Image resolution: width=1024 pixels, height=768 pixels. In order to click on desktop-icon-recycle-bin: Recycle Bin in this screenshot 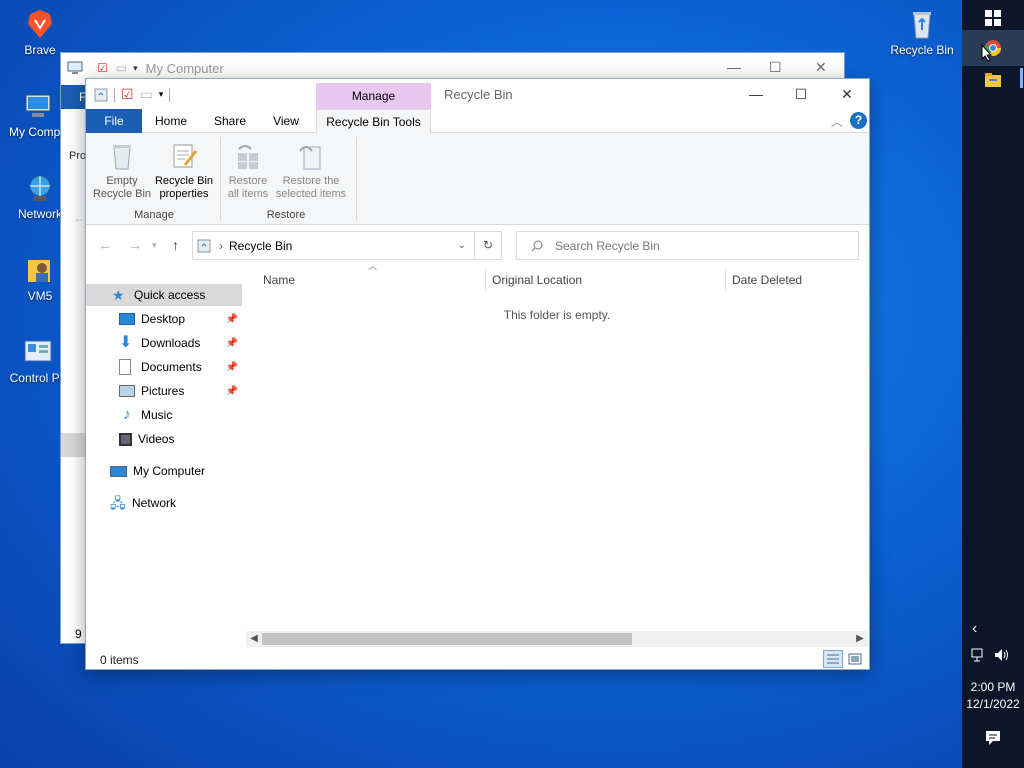, I will do `click(922, 32)`.